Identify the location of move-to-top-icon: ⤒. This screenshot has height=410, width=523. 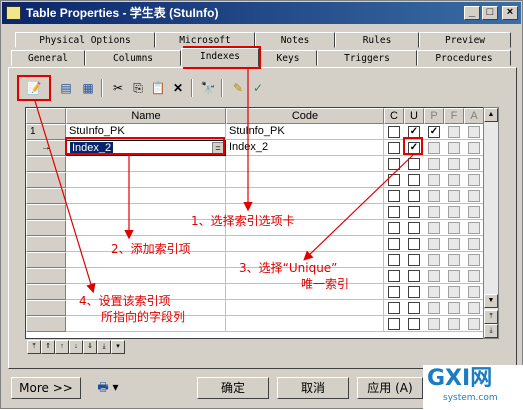
(34, 347).